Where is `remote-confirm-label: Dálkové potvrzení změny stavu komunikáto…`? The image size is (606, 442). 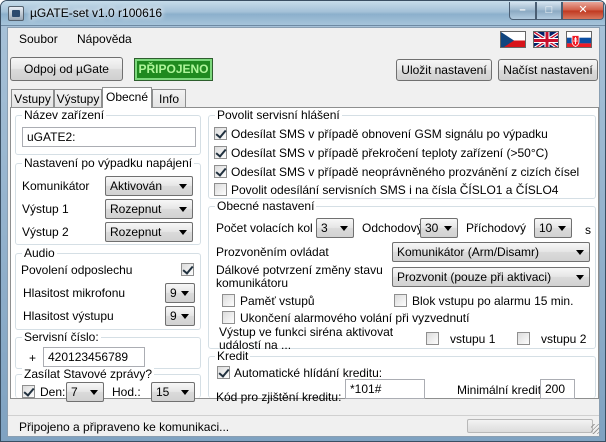
remote-confirm-label: Dálkové potvrzení změny stavu komunikáto… is located at coordinates (299, 276).